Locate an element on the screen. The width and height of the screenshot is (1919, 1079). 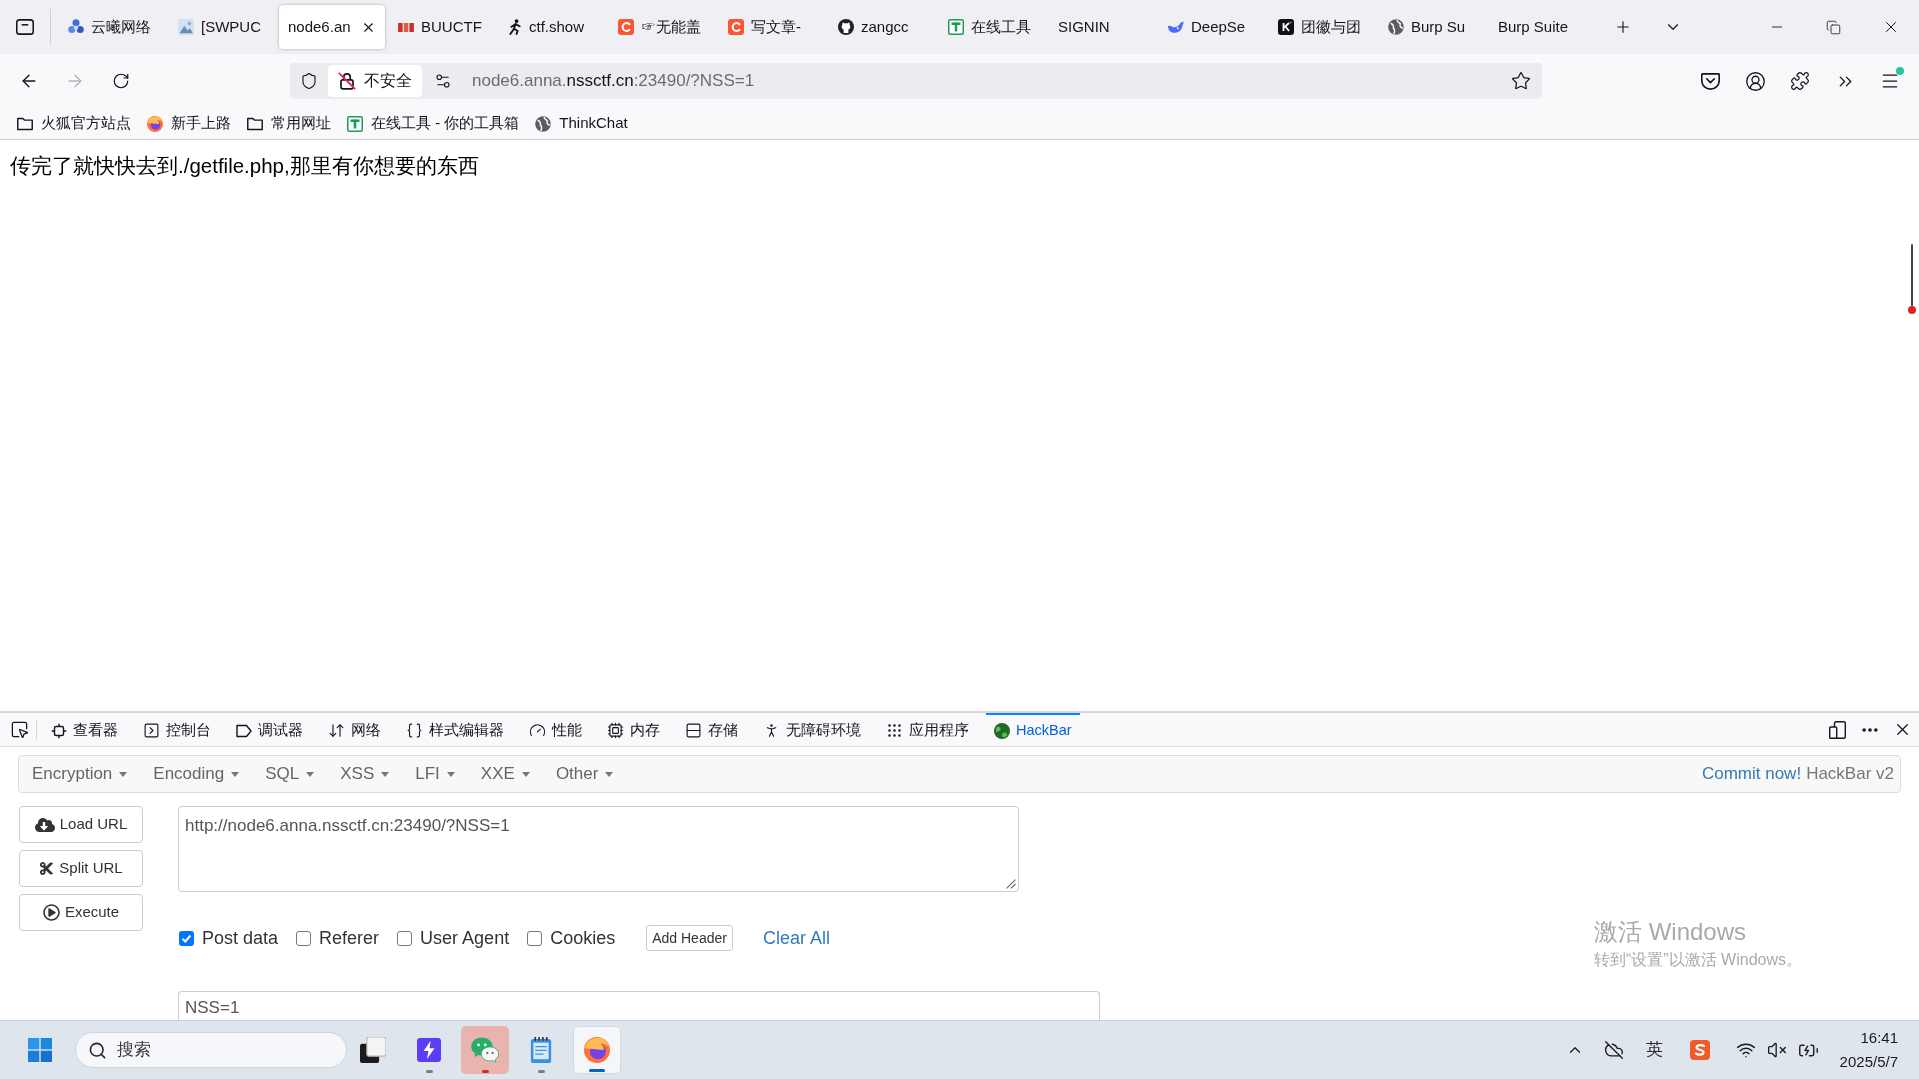
bookmark-item: 火狐官方站点 is located at coordinates (74, 123).